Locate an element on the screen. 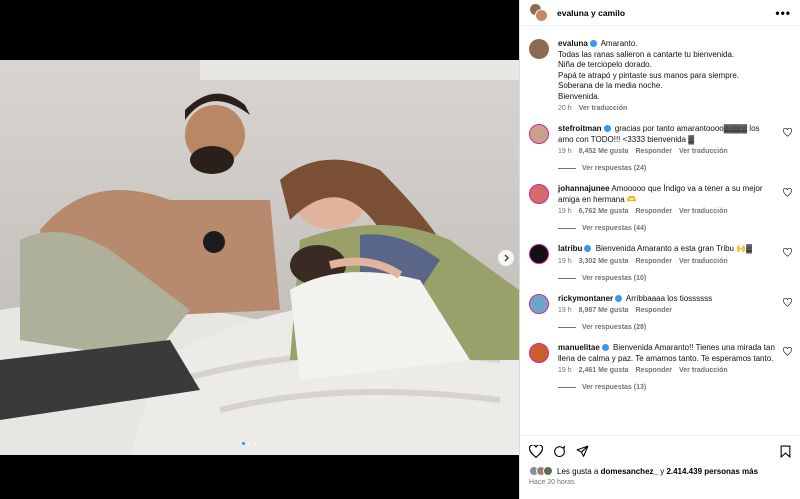 This screenshot has height=499, width=800. bookmark-icon is located at coordinates (785, 451).